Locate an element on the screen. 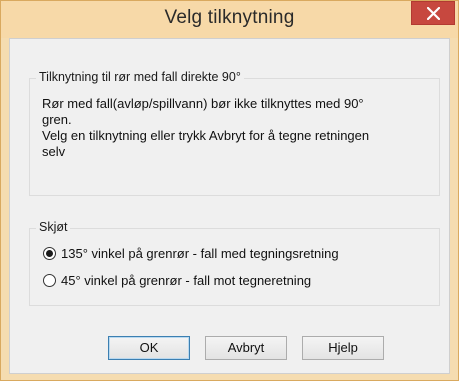  radio-dot-icon is located at coordinates (49, 253).